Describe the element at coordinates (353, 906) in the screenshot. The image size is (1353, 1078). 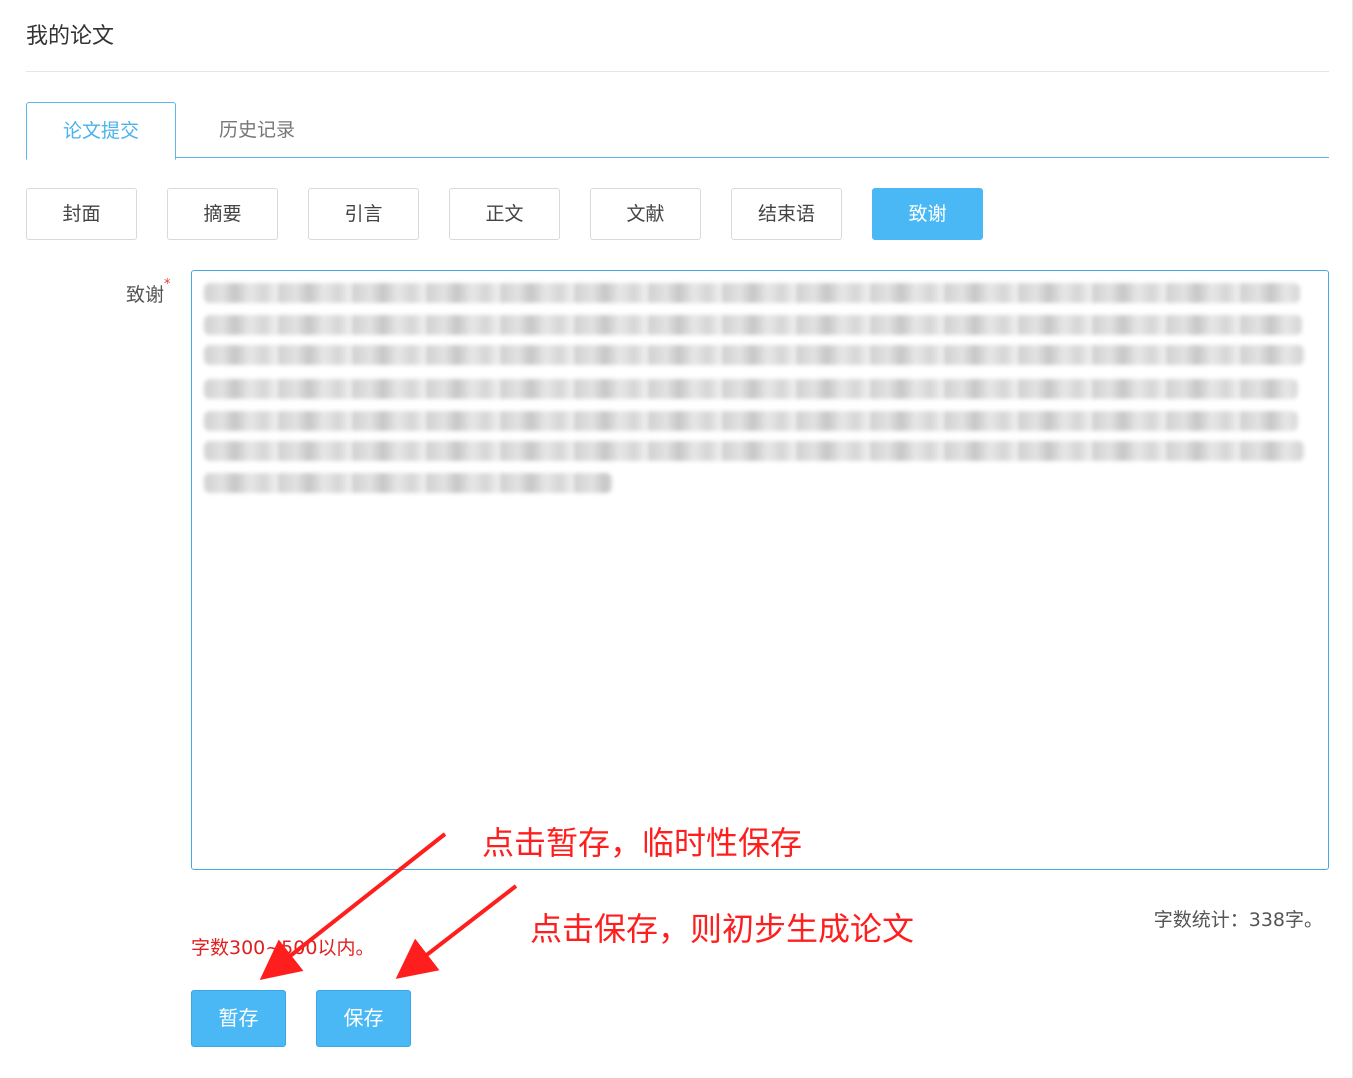
I see `arrow-to-temp-save` at that location.